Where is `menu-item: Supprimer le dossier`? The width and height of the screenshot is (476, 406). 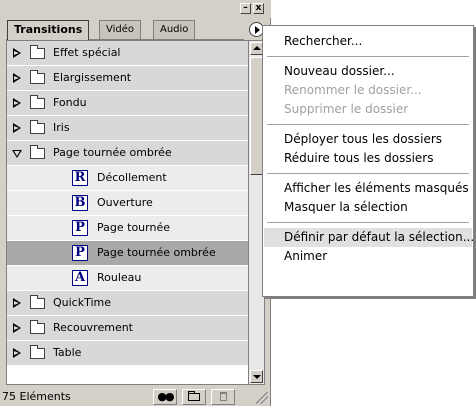
menu-item: Supprimer le dossier is located at coordinates (346, 109).